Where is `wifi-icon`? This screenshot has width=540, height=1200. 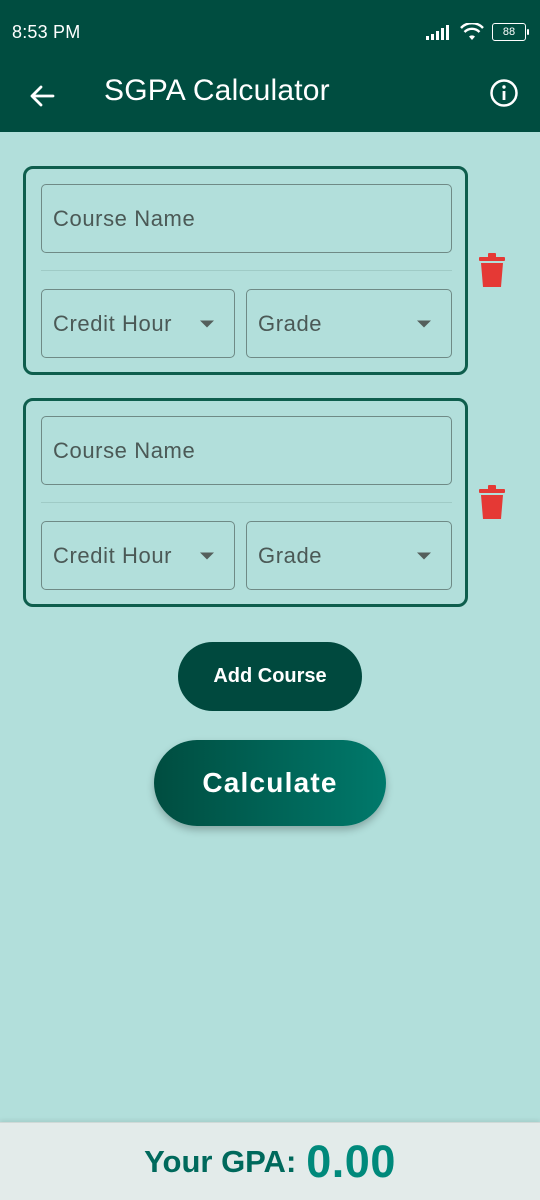
wifi-icon is located at coordinates (472, 31).